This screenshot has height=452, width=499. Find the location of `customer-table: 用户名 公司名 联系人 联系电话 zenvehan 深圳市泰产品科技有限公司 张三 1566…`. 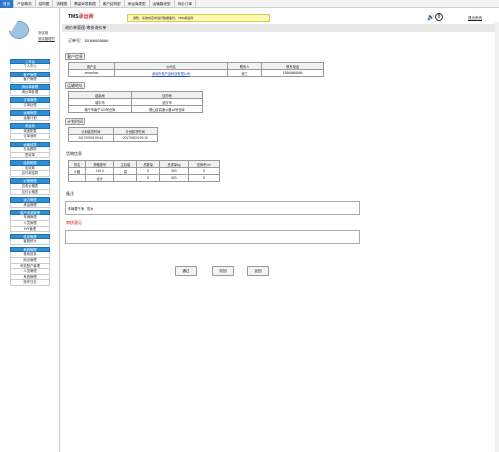

customer-table: 用户名 公司名 联系人 联系电话 zenvehan 深圳市泰产品科技有限公司 张三 1566… is located at coordinates (195, 69).